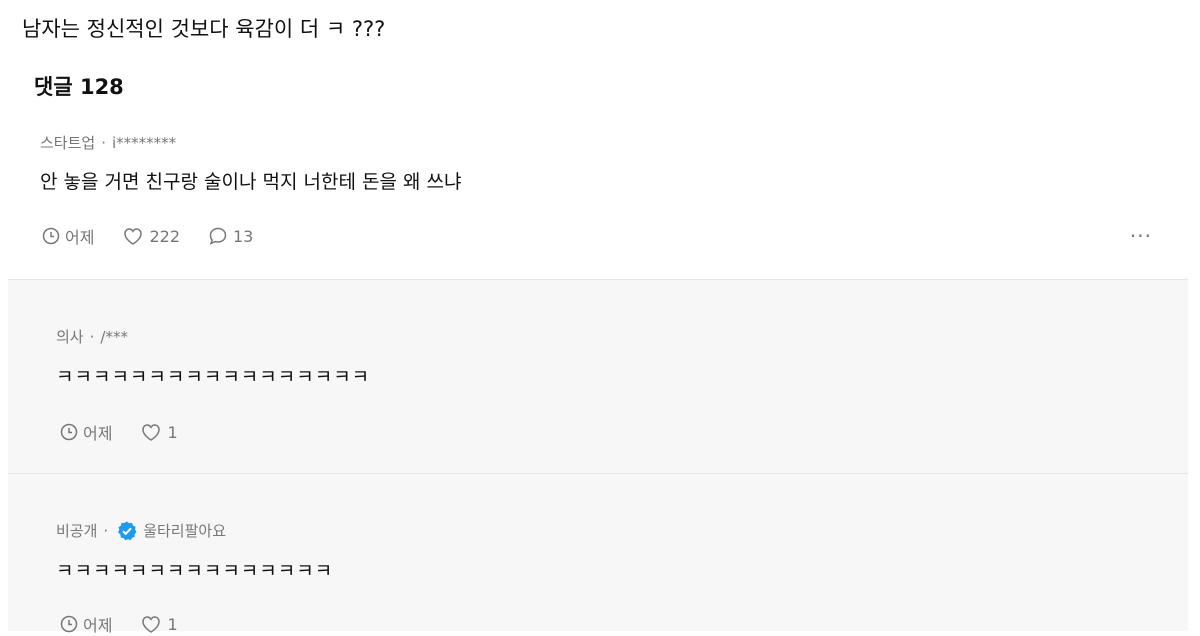  I want to click on comment-actions: 어제 222 13, so click(161, 236).